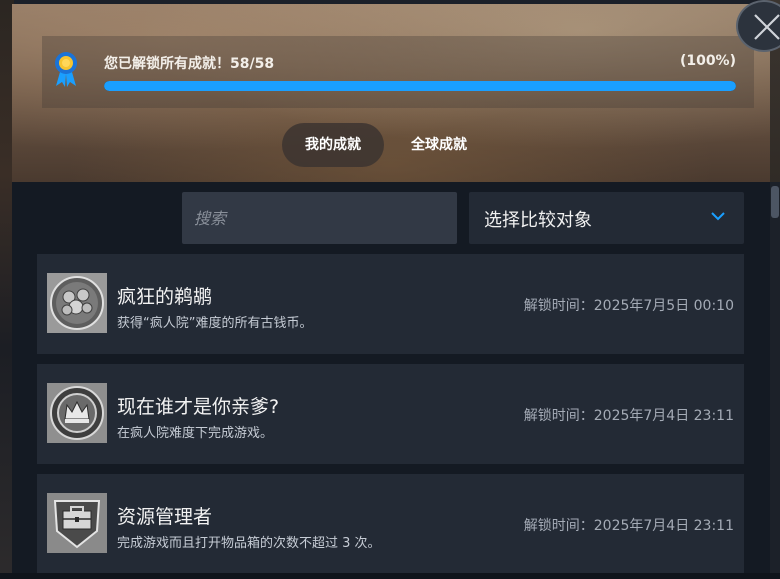 The image size is (780, 579). What do you see at coordinates (195, 433) in the screenshot?
I see `achievement-description: 在疯人院难度下完成游戏。` at bounding box center [195, 433].